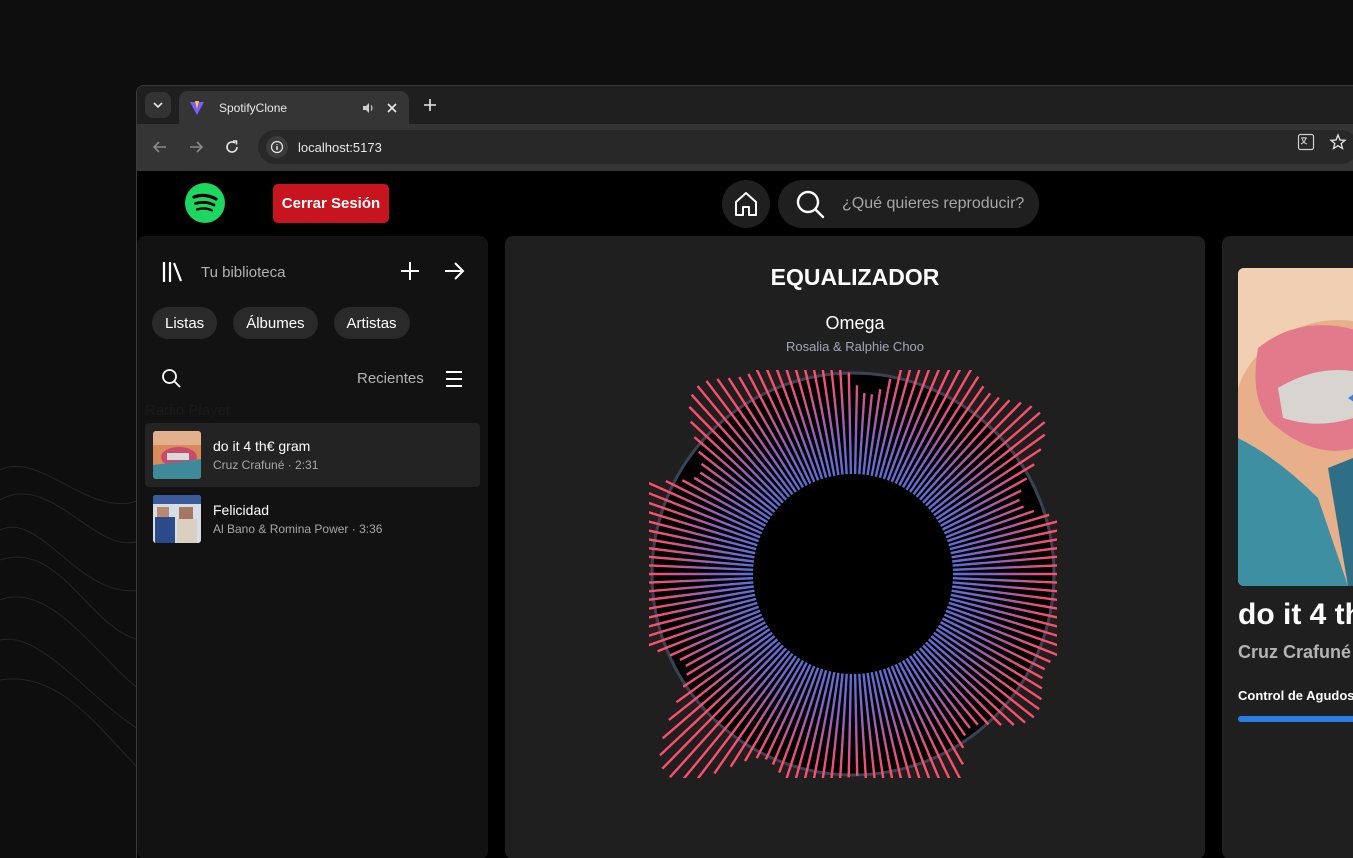 This screenshot has height=858, width=1353. I want to click on library-title: Tu biblioteca, so click(243, 272).